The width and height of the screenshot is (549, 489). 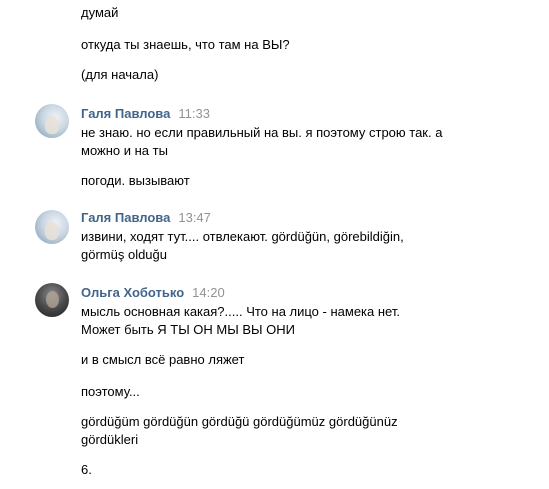 What do you see at coordinates (124, 254) in the screenshot?
I see `message-text: görmüş olduğu` at bounding box center [124, 254].